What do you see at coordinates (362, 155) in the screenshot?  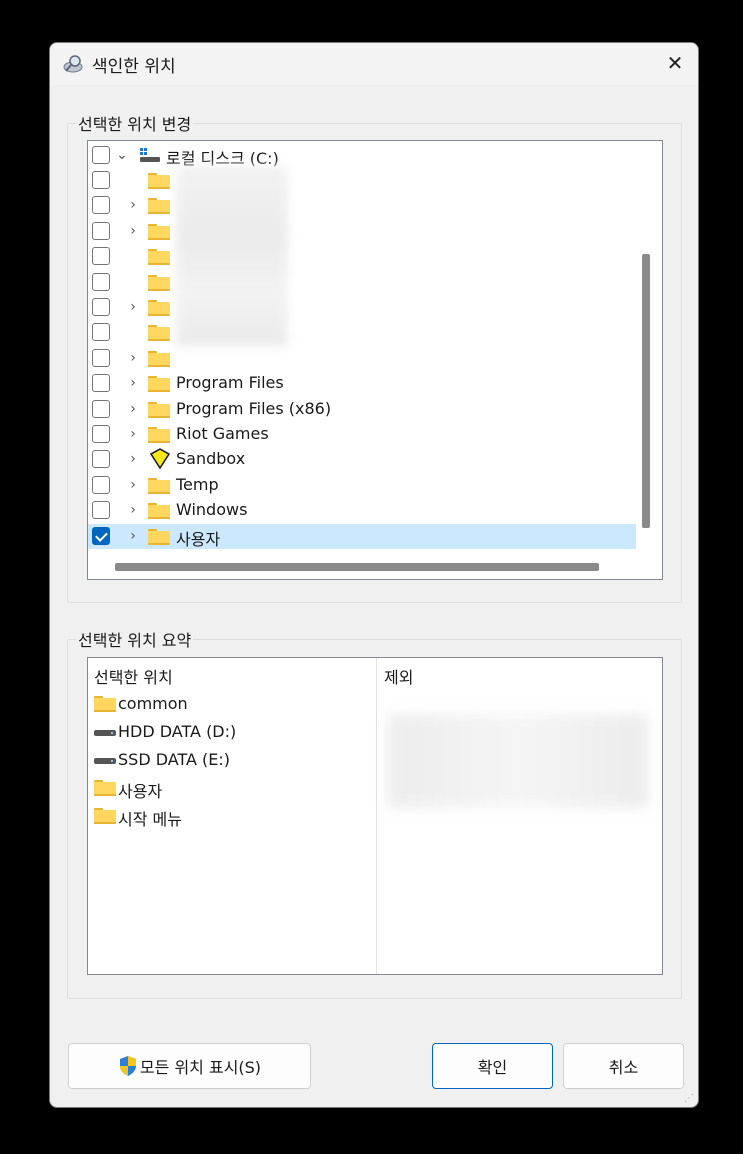 I see `tree-row-root: ⌄ 로컬 디스크 (C:)` at bounding box center [362, 155].